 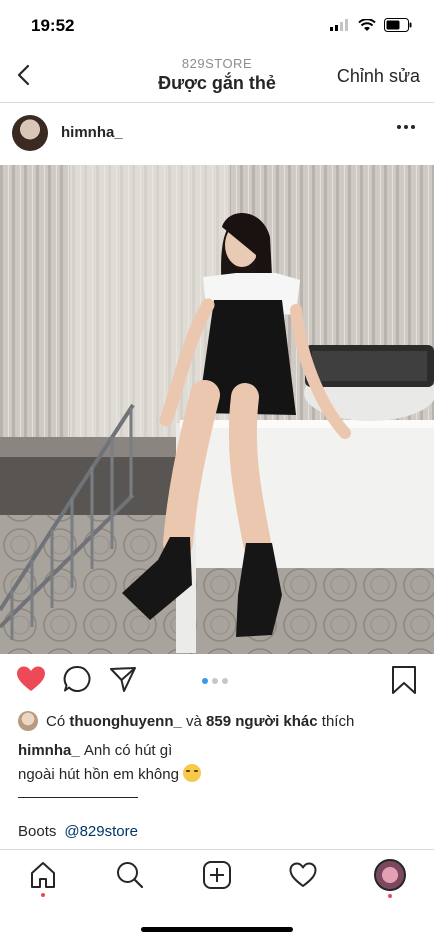 What do you see at coordinates (130, 875) in the screenshot?
I see `search-icon` at bounding box center [130, 875].